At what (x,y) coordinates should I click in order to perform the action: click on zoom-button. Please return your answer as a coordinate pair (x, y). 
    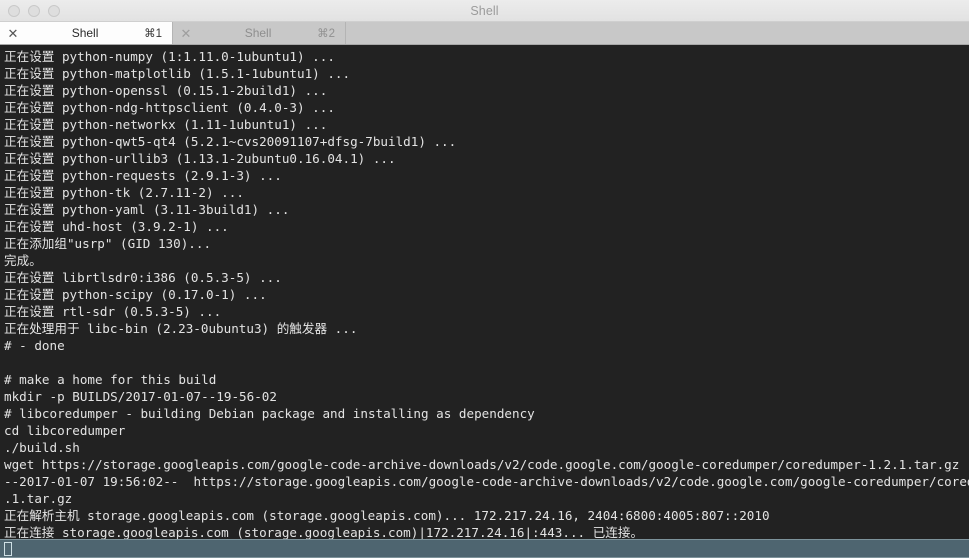
    Looking at the image, I should click on (54, 10).